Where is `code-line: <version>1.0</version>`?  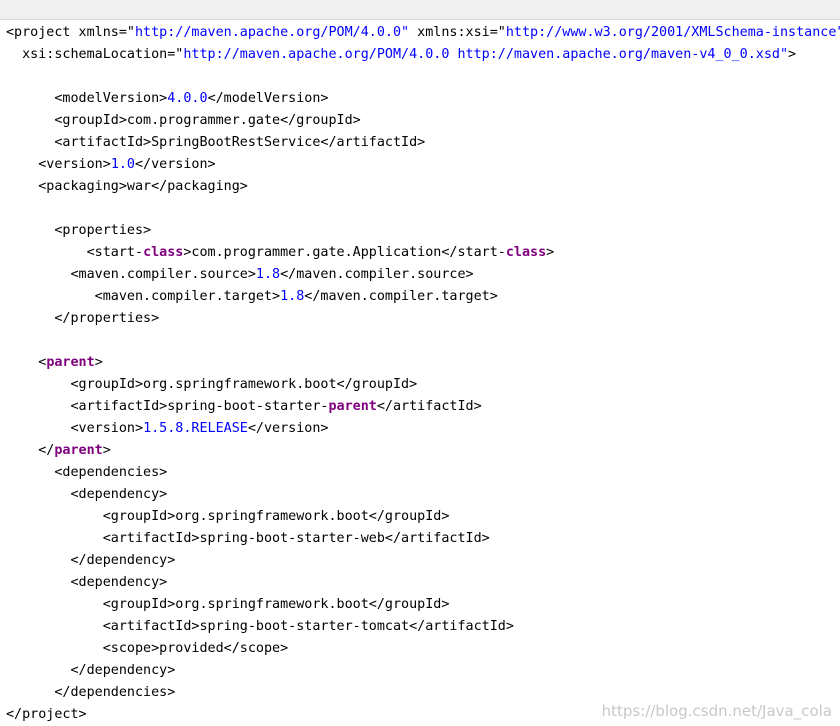
code-line: <version>1.0</version> is located at coordinates (423, 165).